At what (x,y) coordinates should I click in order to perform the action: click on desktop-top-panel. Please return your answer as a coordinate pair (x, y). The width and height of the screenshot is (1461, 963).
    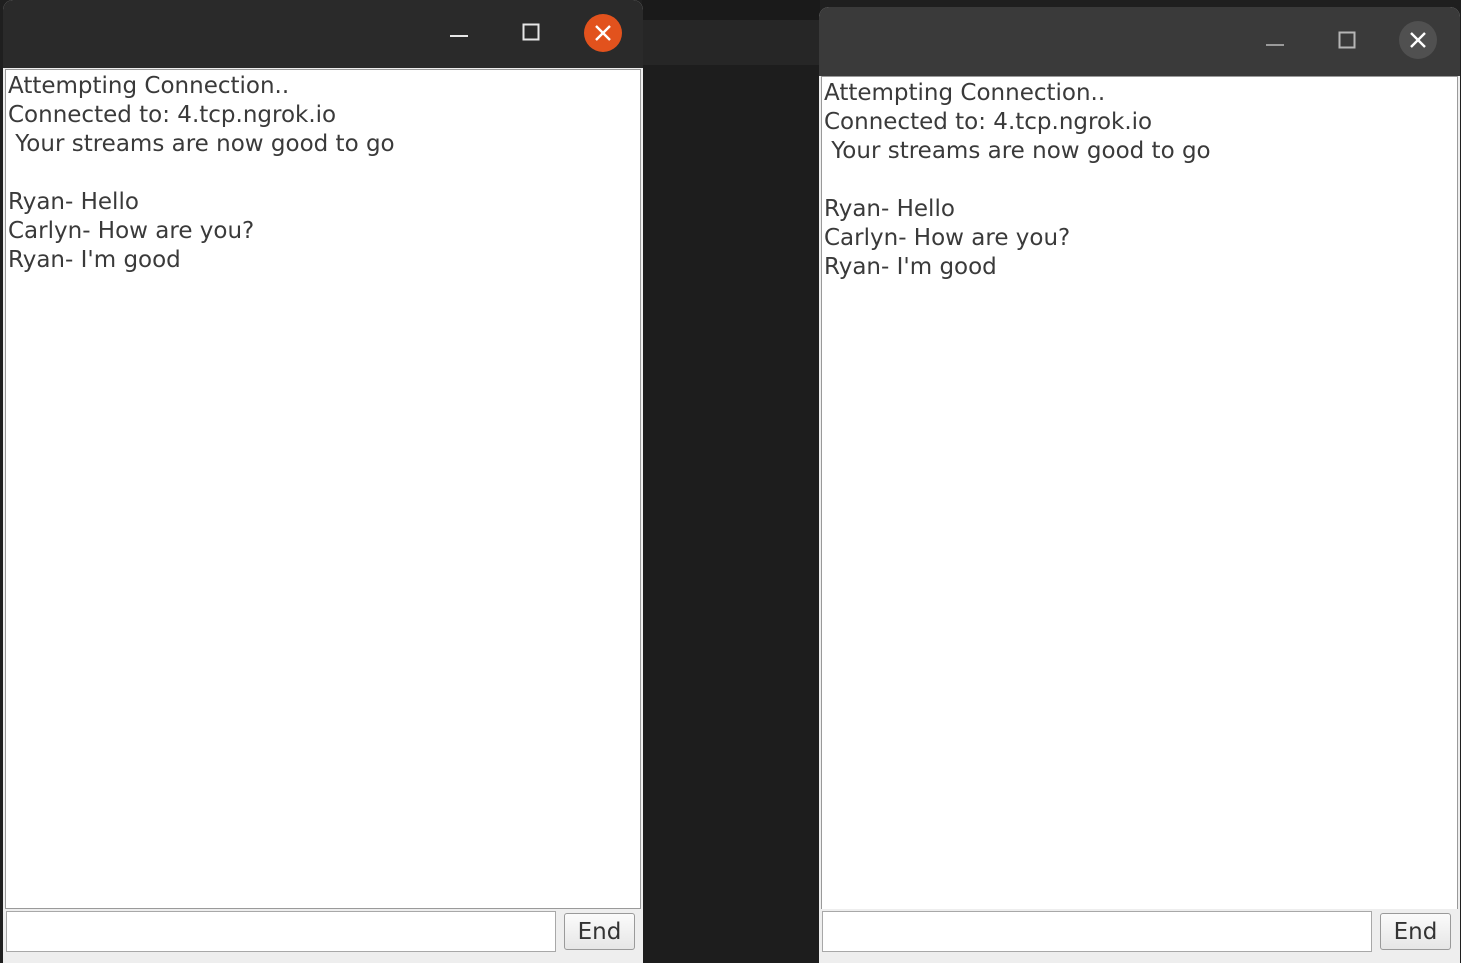
    Looking at the image, I should click on (731, 10).